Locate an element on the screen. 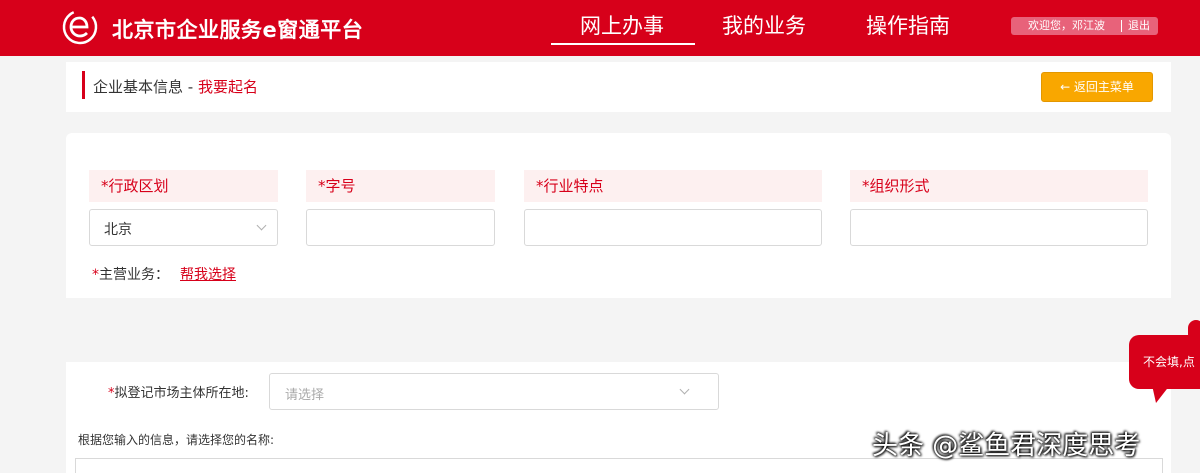  breadcrumb-accent is located at coordinates (83, 85).